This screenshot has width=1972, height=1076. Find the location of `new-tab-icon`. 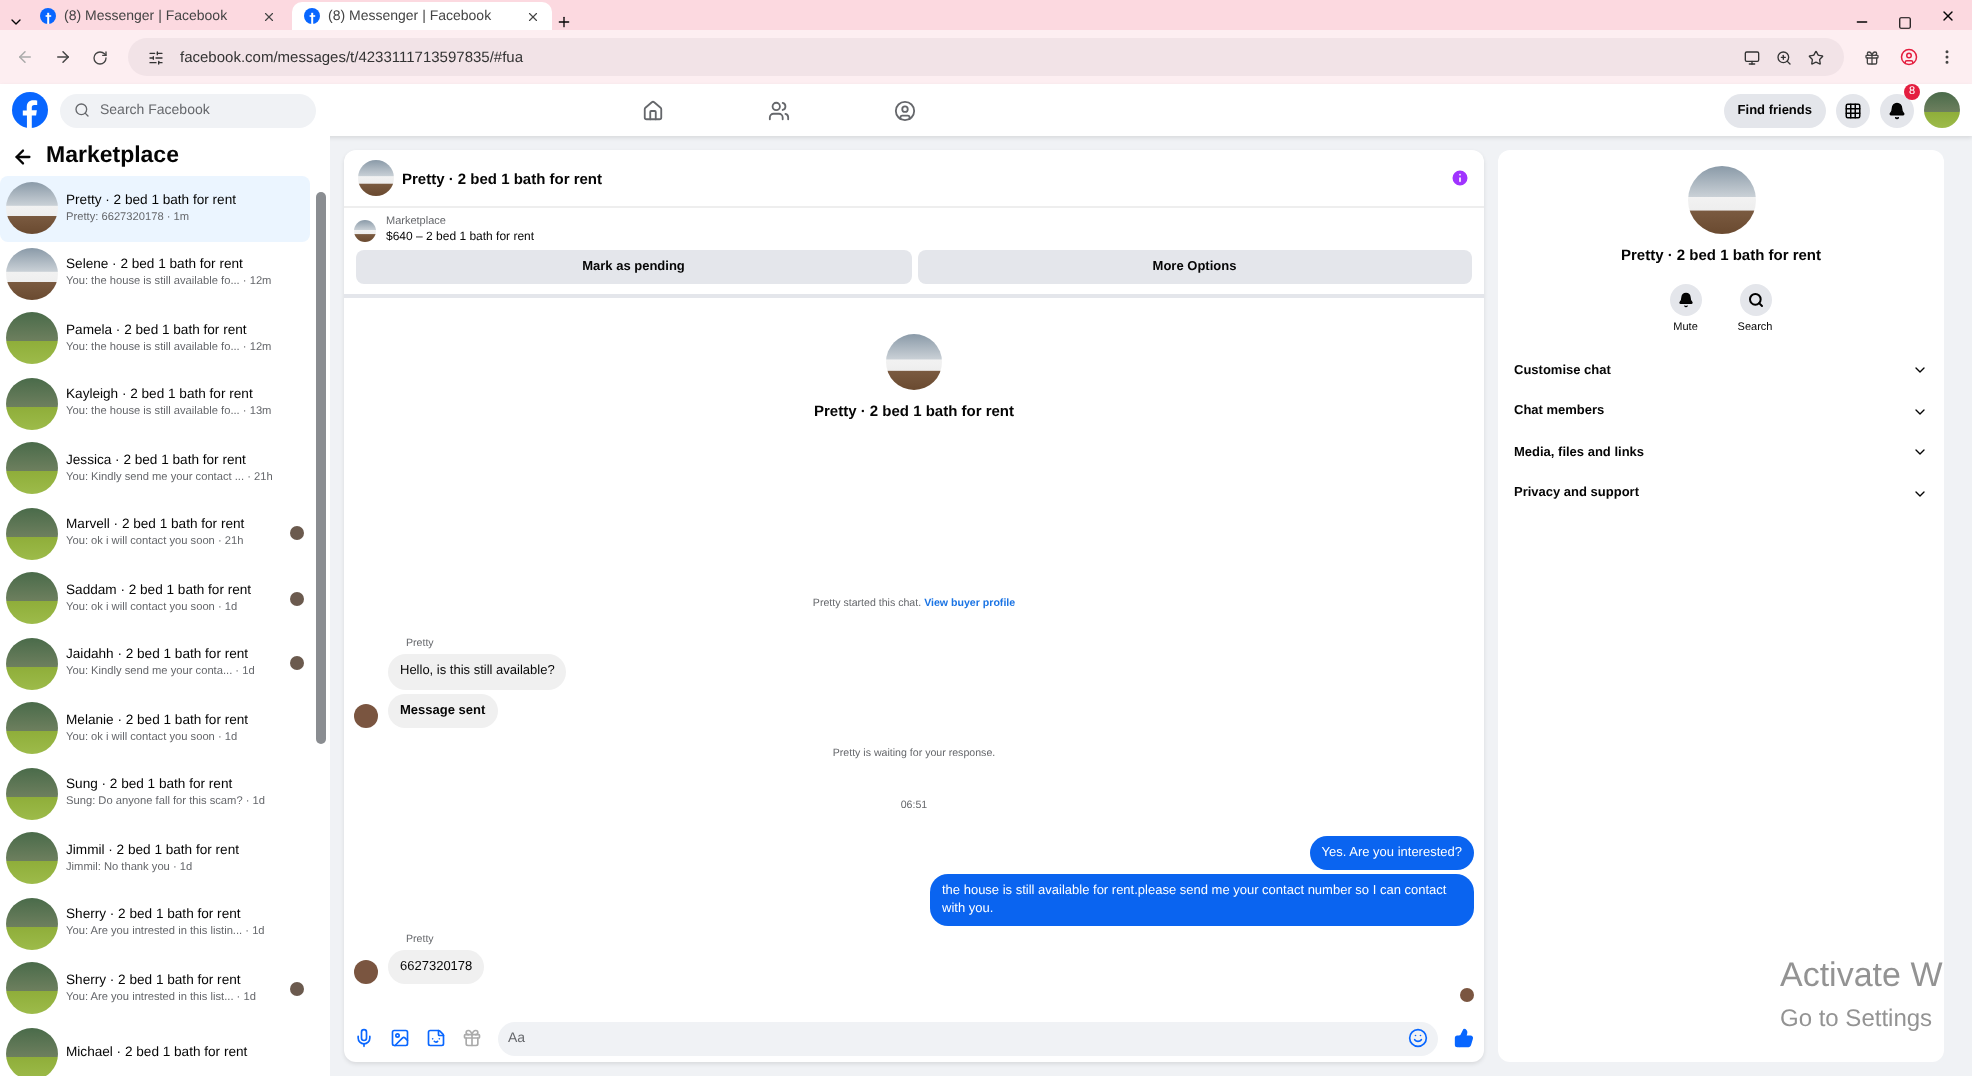

new-tab-icon is located at coordinates (564, 22).